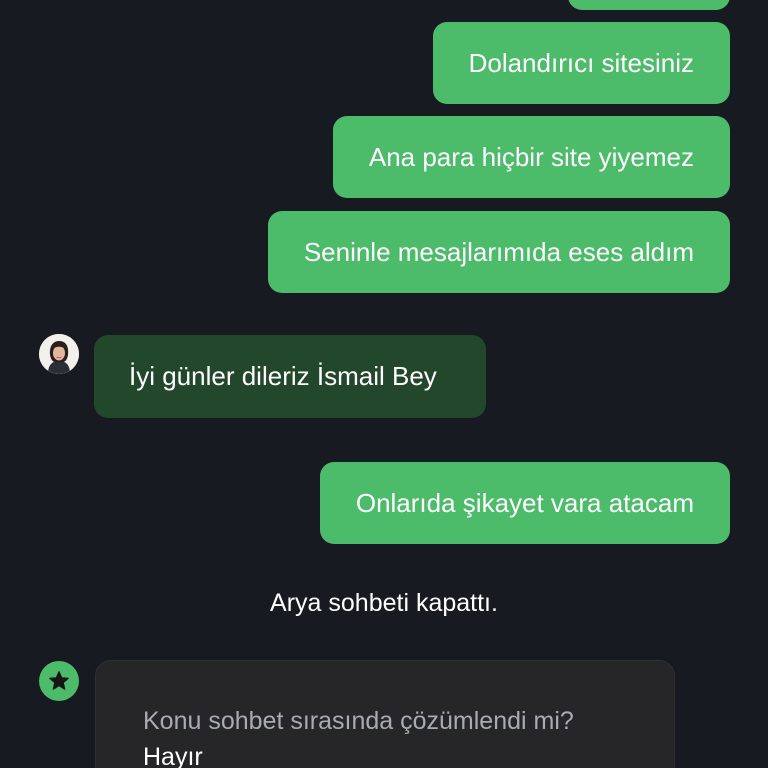 The image size is (768, 768). What do you see at coordinates (649, 5) in the screenshot?
I see `outgoing-message-partial` at bounding box center [649, 5].